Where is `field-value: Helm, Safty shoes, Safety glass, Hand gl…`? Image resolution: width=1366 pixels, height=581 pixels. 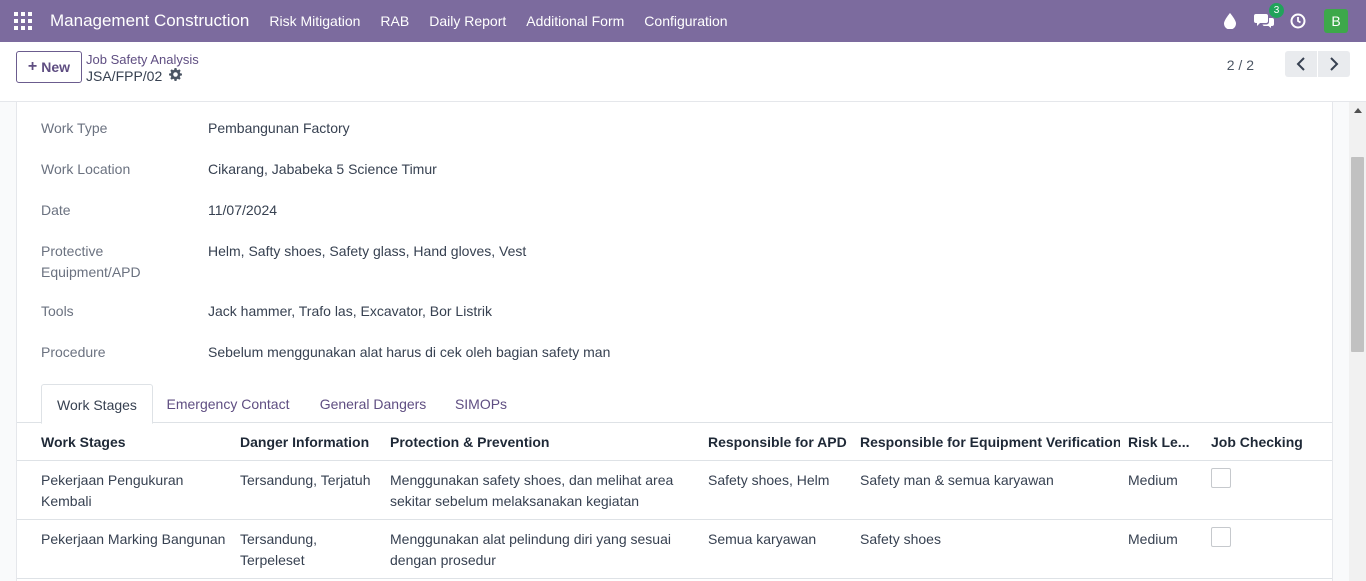
field-value: Helm, Safty shoes, Safety glass, Hand gl… is located at coordinates (658, 251).